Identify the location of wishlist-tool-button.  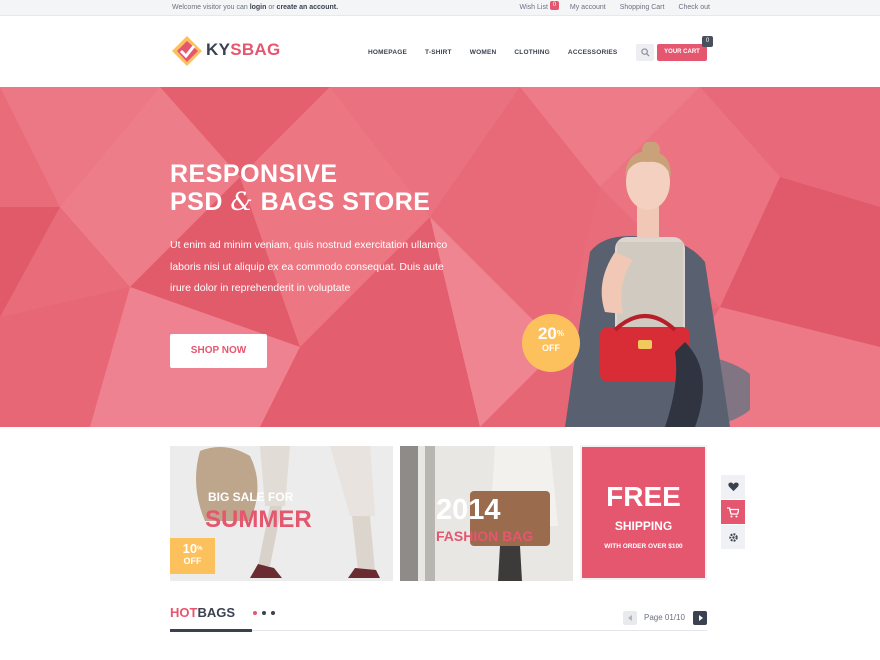
(733, 487).